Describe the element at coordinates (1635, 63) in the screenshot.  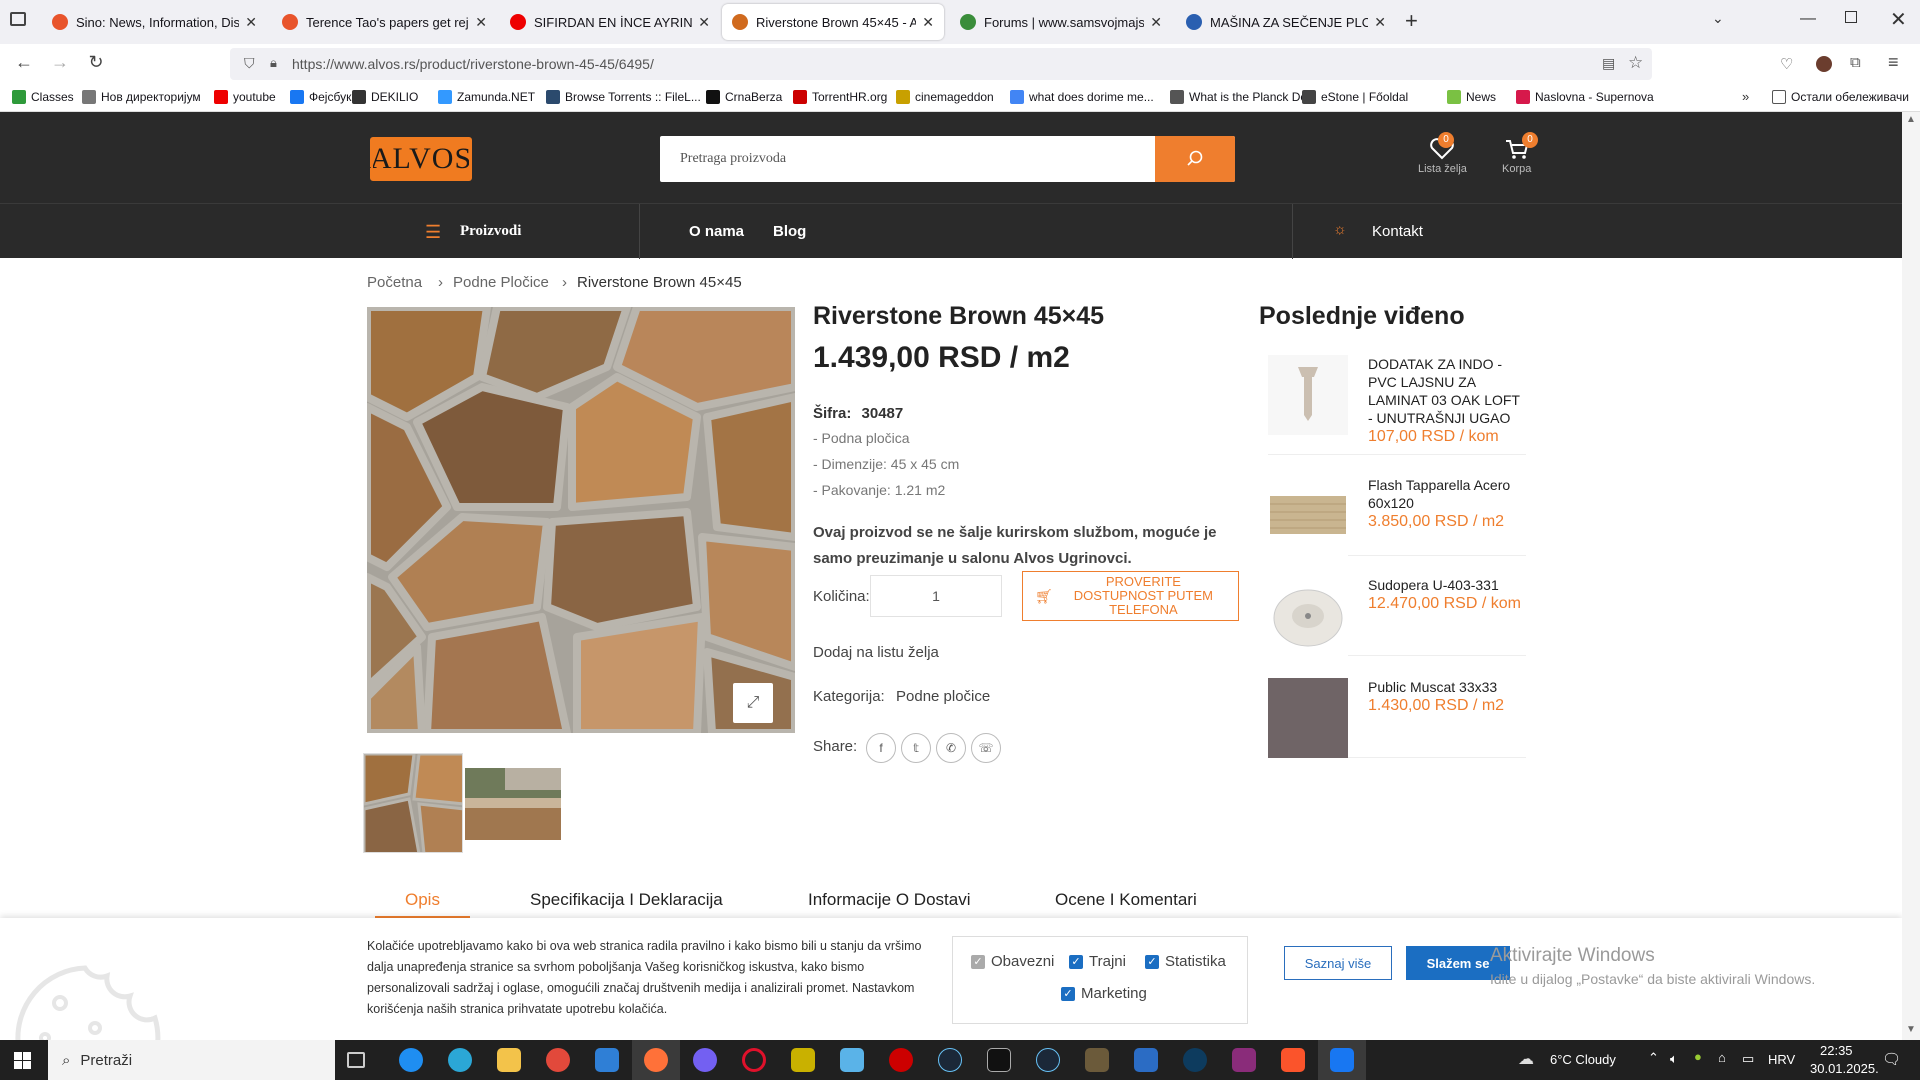
I see `bookmark-star-icon: ☆` at that location.